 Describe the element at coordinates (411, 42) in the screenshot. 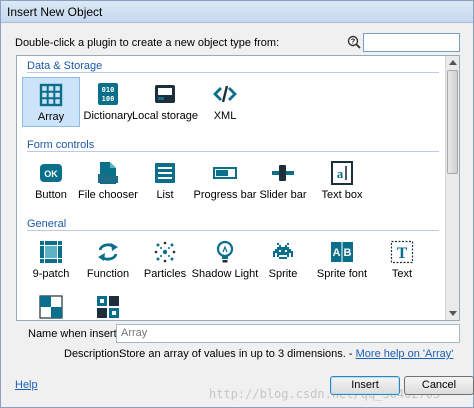

I see `search-input` at that location.